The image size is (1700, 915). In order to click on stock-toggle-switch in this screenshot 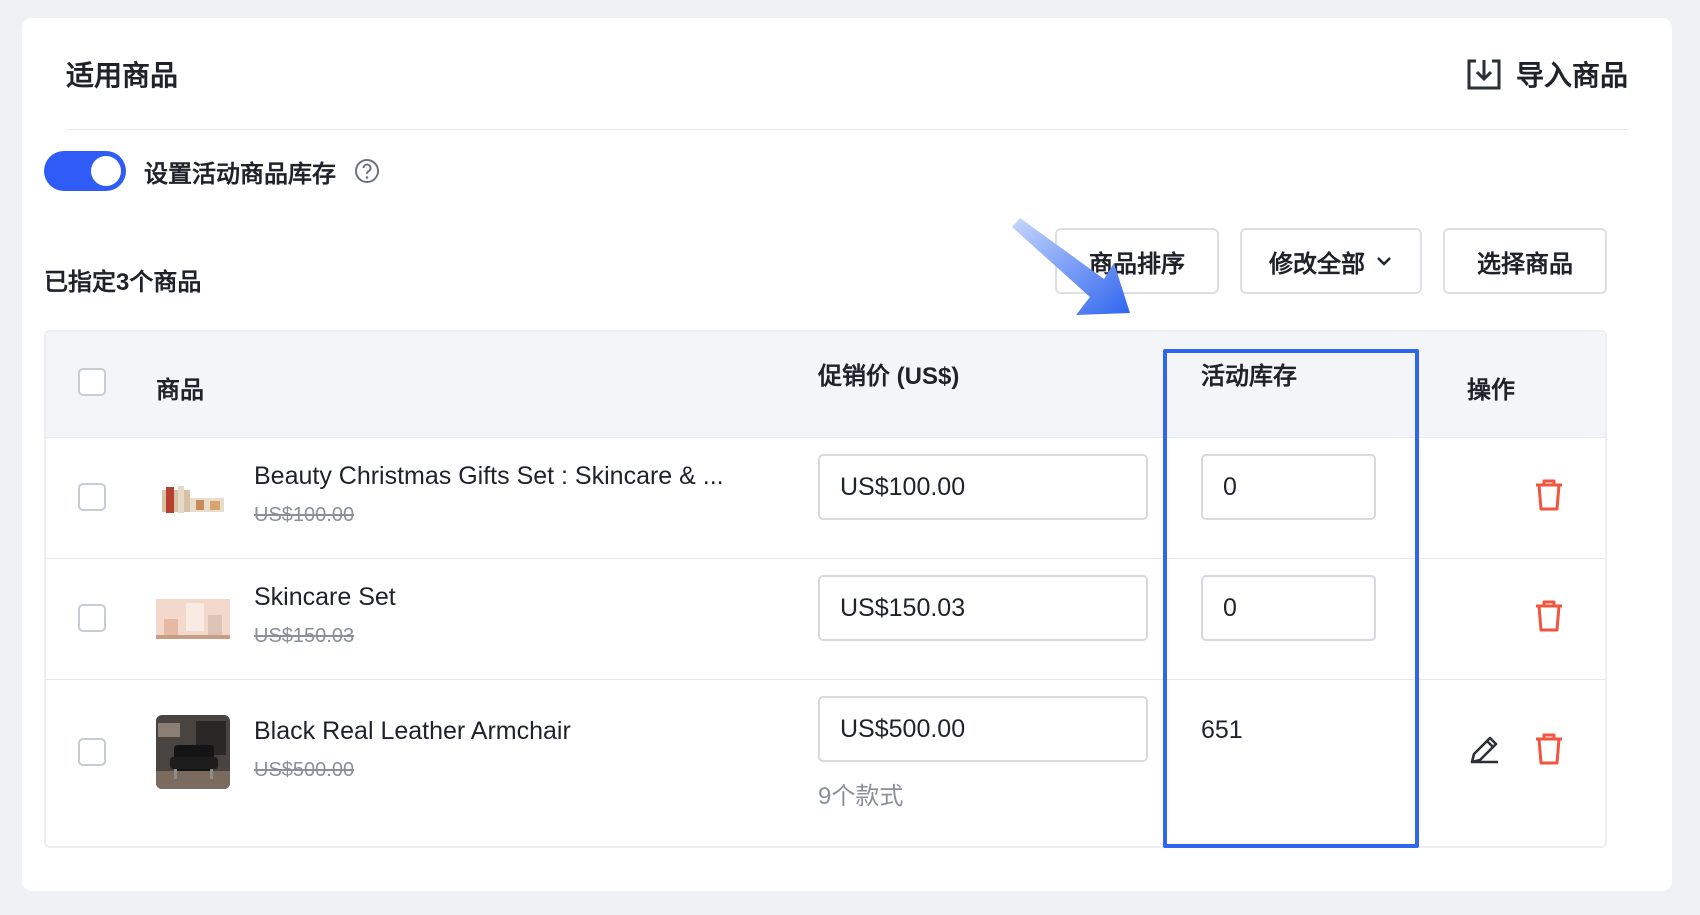, I will do `click(85, 171)`.